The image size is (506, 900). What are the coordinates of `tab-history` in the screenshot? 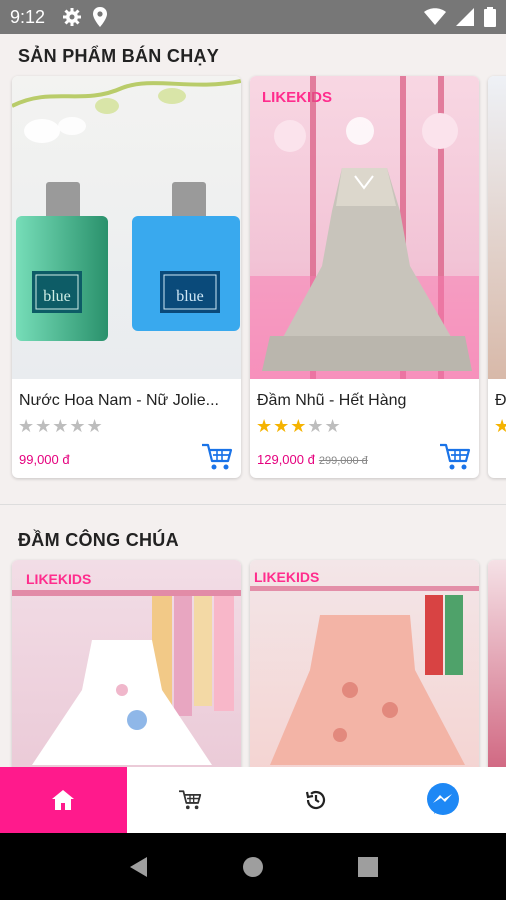 It's located at (316, 800).